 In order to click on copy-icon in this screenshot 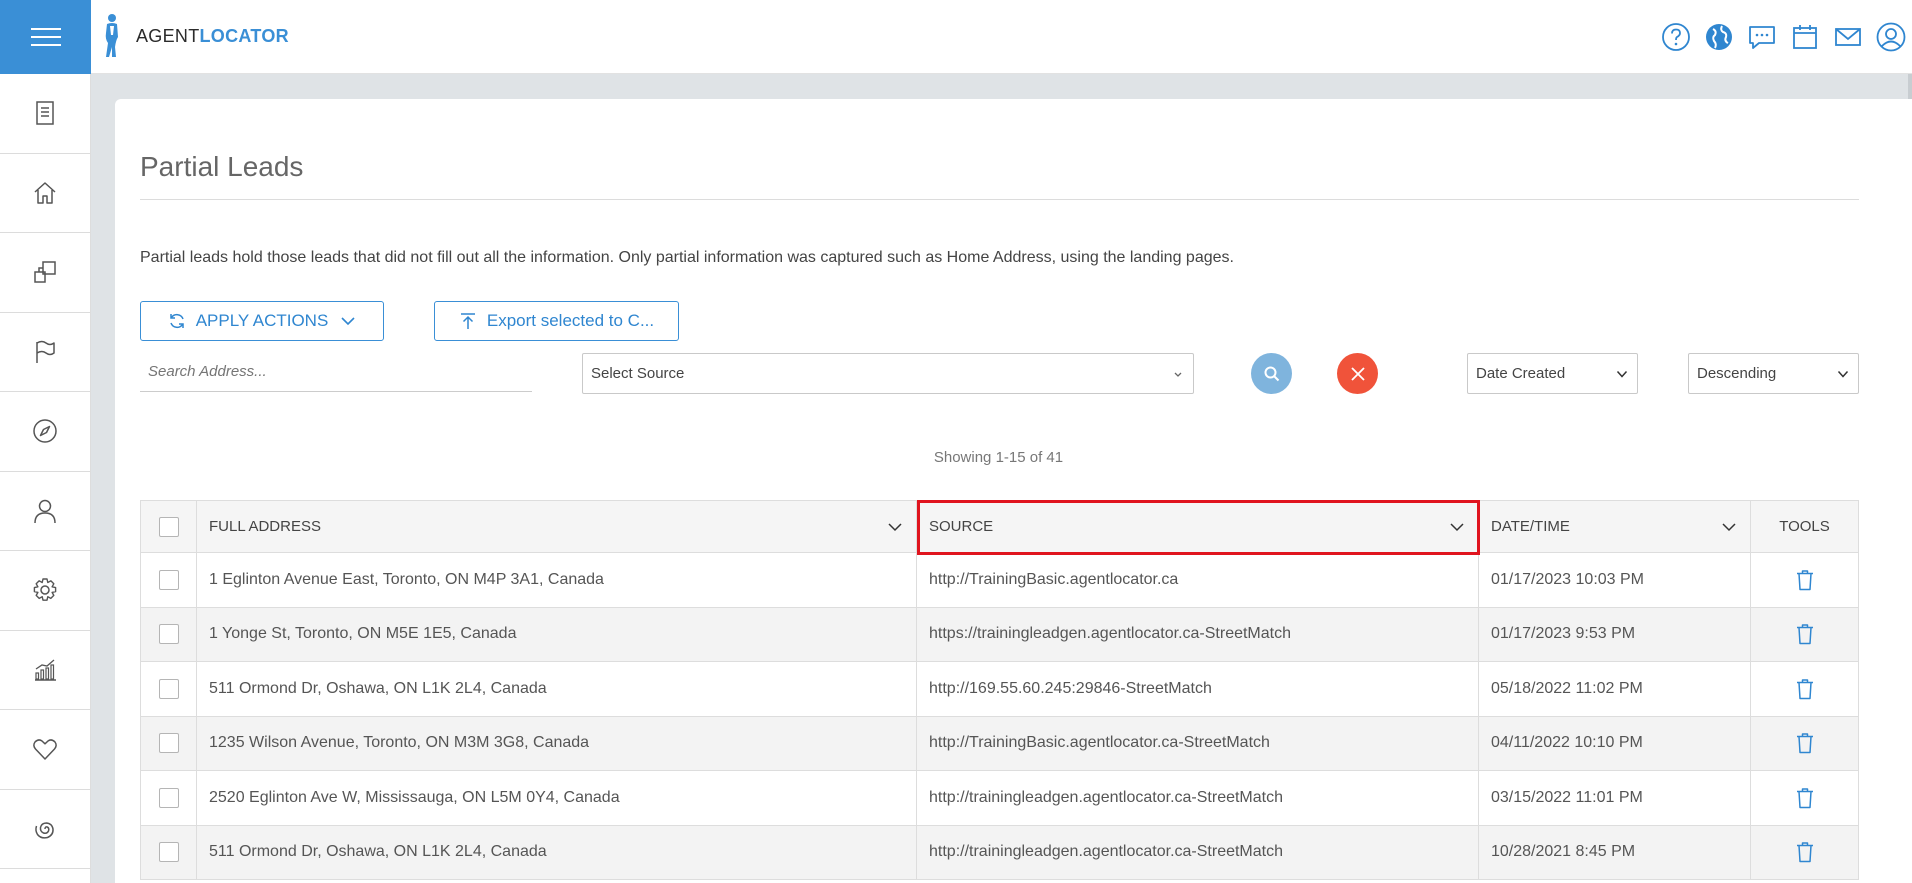, I will do `click(45, 272)`.